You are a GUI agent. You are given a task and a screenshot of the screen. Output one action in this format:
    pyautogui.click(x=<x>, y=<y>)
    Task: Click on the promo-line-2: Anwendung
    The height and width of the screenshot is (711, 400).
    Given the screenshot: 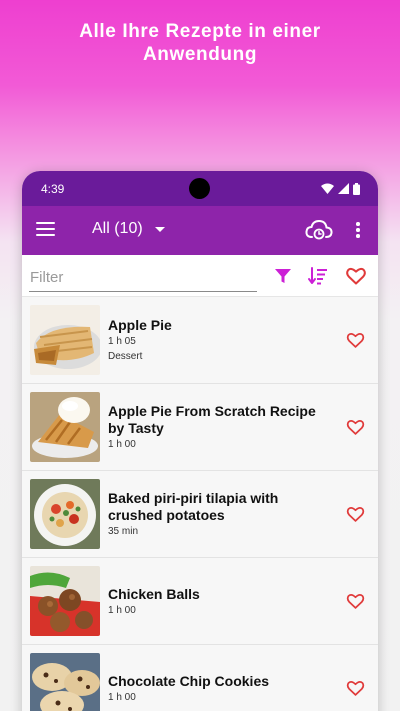 What is the action you would take?
    pyautogui.click(x=200, y=54)
    